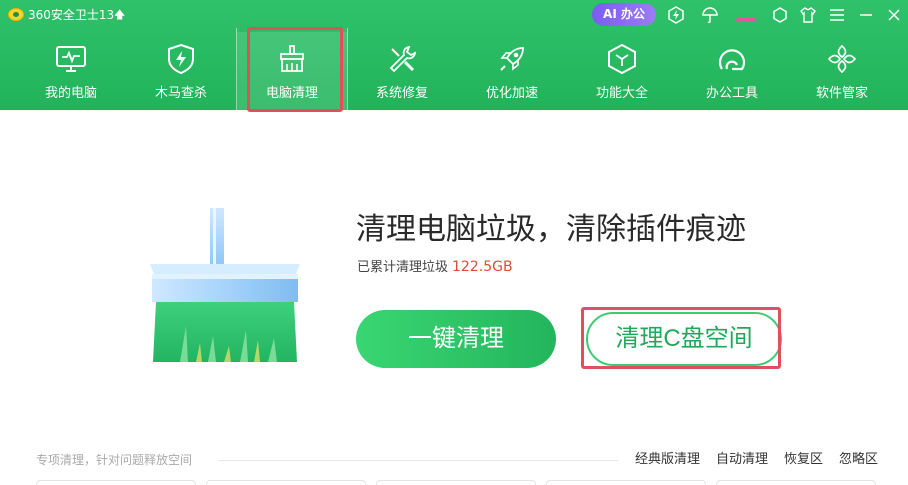 The height and width of the screenshot is (485, 908). What do you see at coordinates (746, 20) in the screenshot?
I see `avatar-icon` at bounding box center [746, 20].